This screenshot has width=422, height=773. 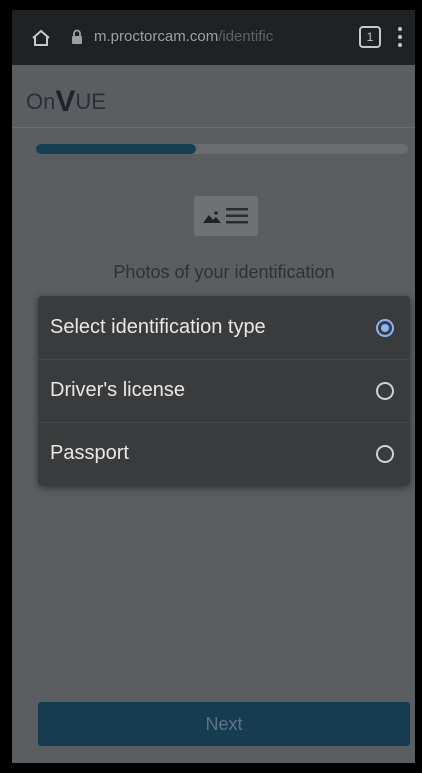 I want to click on url-path: /identific, so click(x=246, y=36).